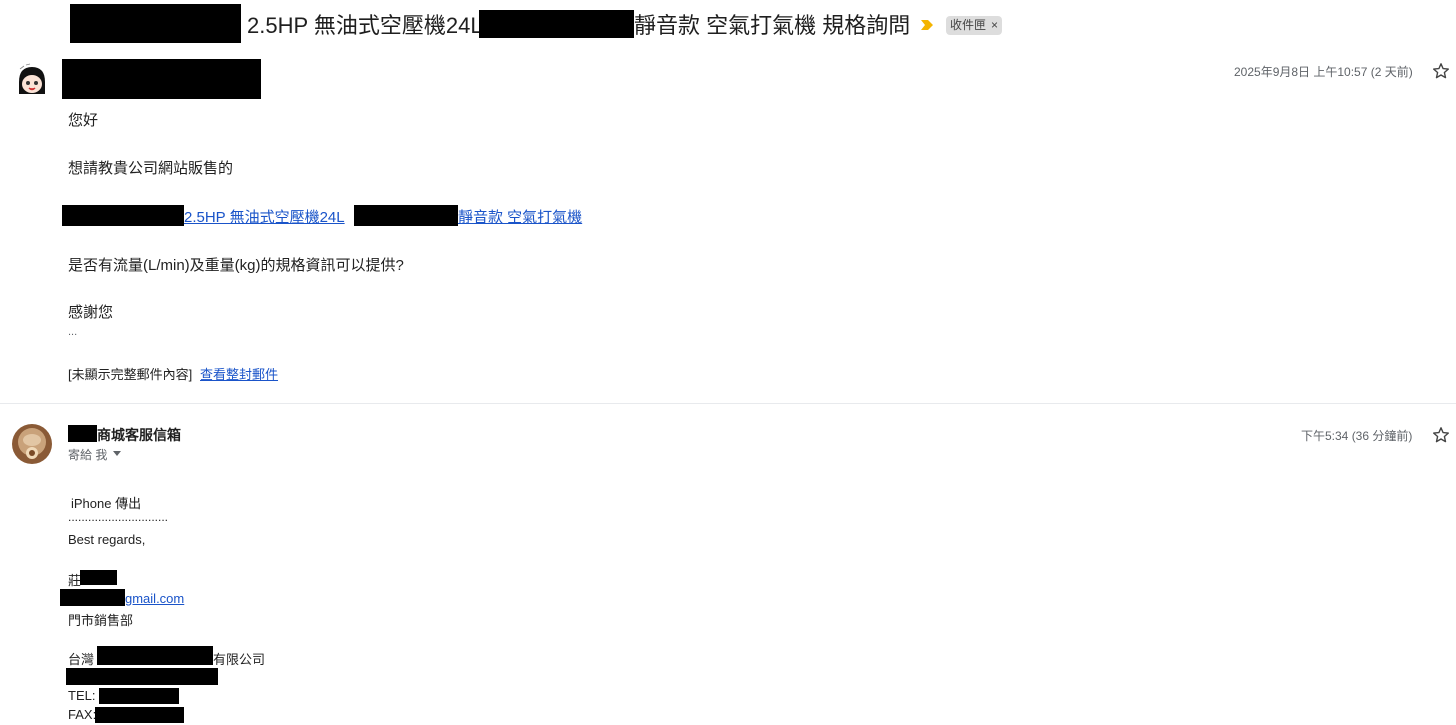 The height and width of the screenshot is (725, 1456). I want to click on body-line: 想請教貴公司網站販售的, so click(151, 168).